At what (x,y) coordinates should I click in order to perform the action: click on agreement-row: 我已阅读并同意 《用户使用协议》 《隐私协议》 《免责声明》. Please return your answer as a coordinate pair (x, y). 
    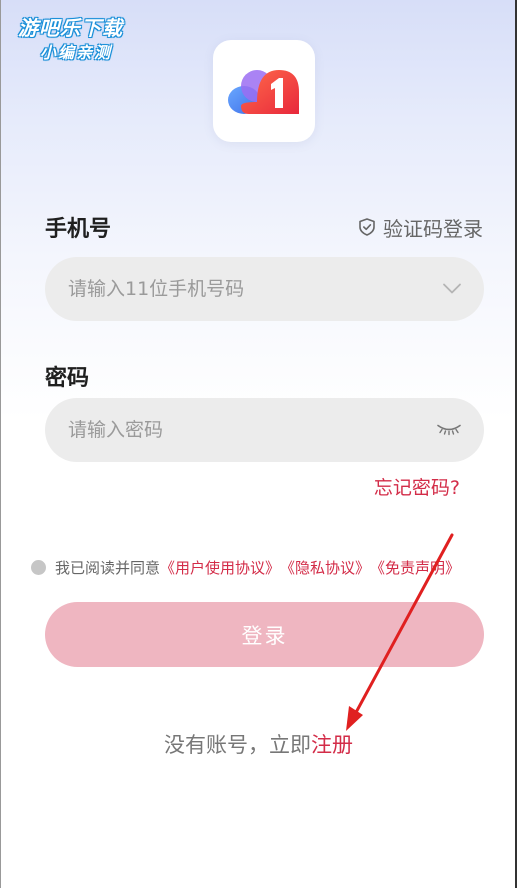
    Looking at the image, I should click on (245, 567).